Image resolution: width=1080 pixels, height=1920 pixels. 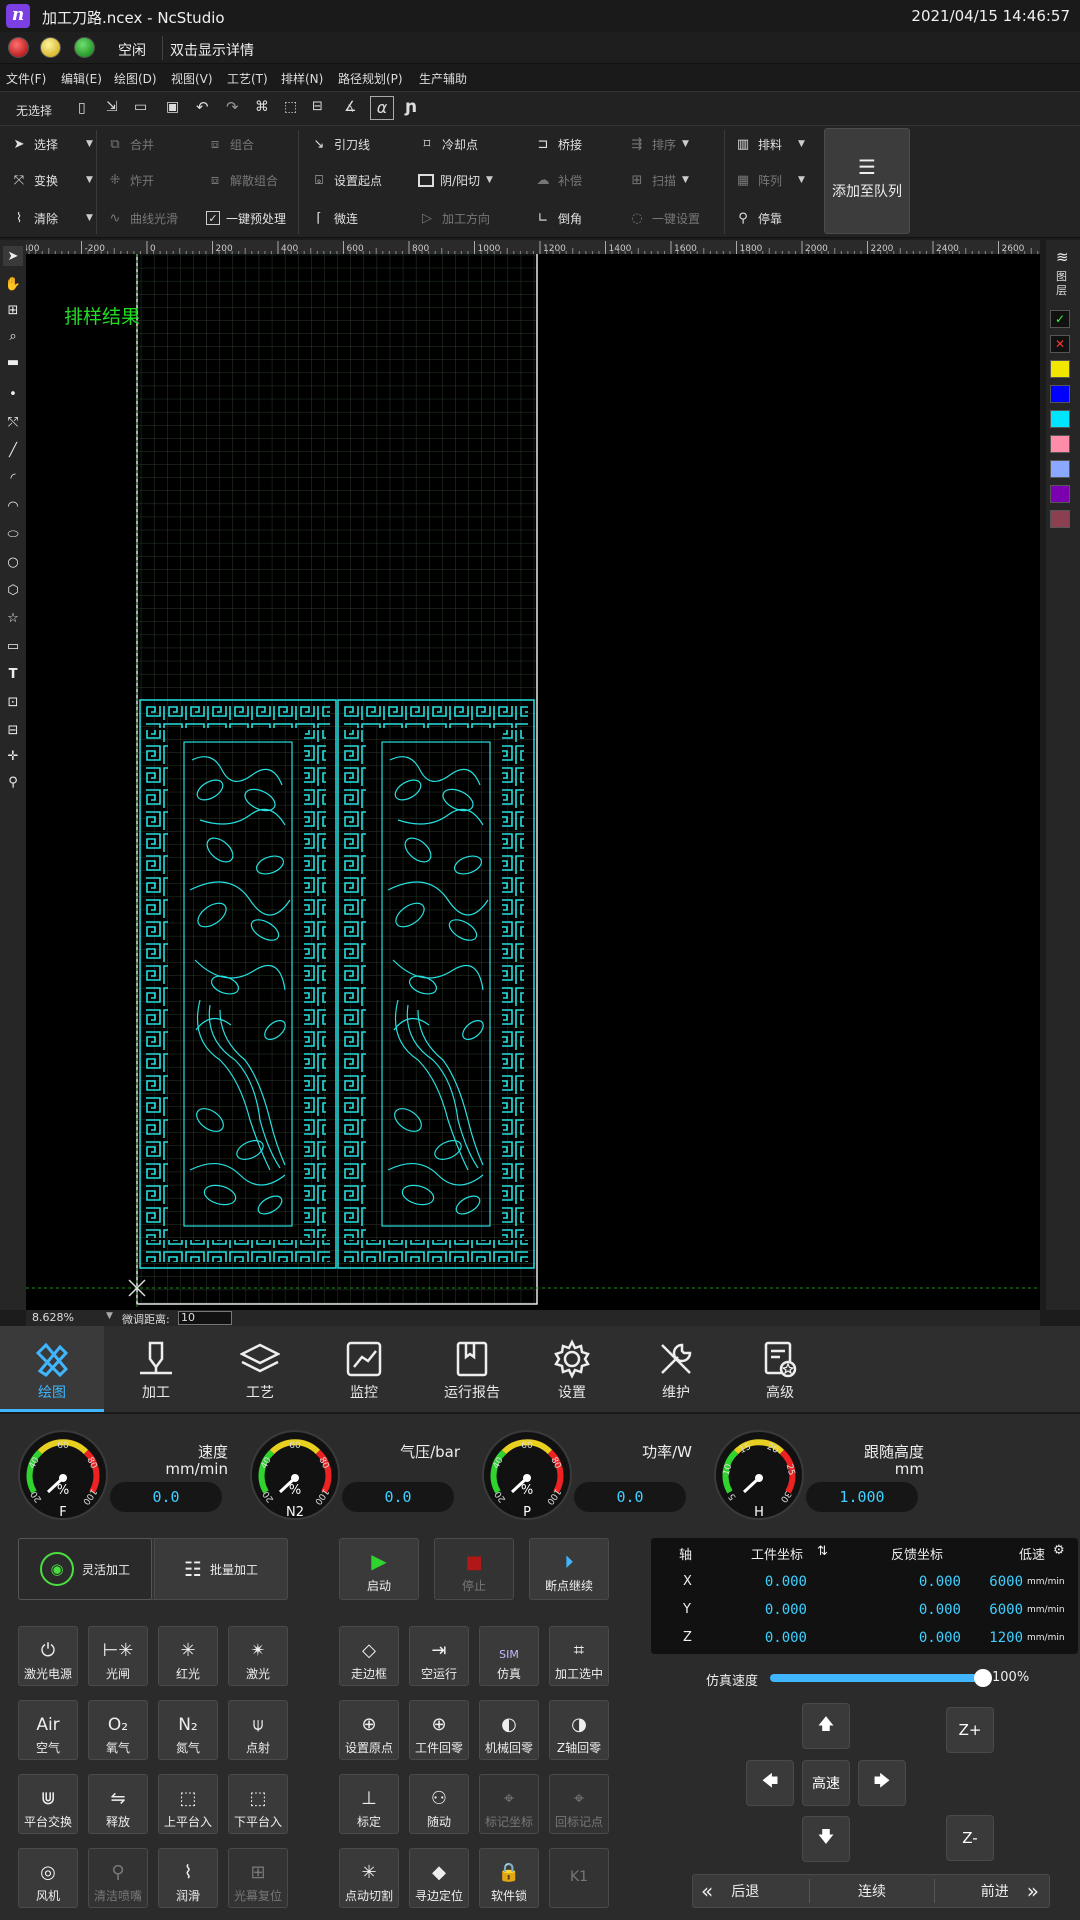 I want to click on menu-production: 生产辅助, so click(x=443, y=78).